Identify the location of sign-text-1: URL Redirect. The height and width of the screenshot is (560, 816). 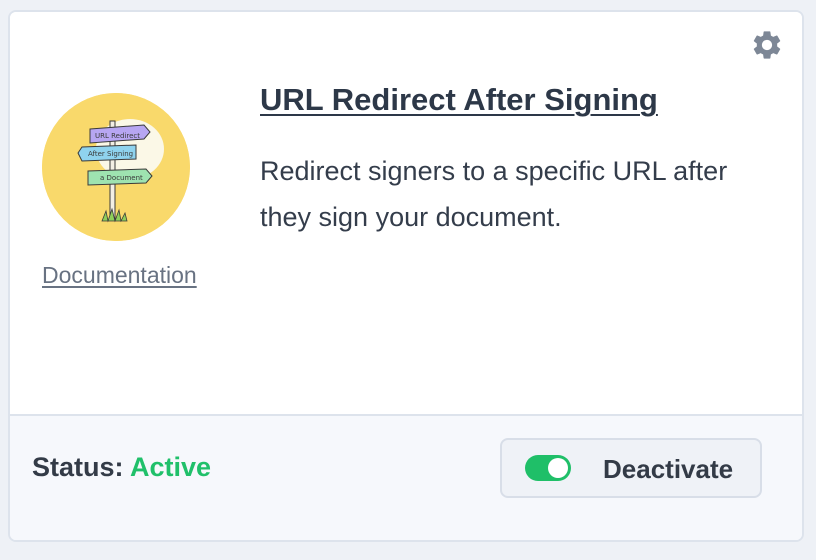
(117, 136).